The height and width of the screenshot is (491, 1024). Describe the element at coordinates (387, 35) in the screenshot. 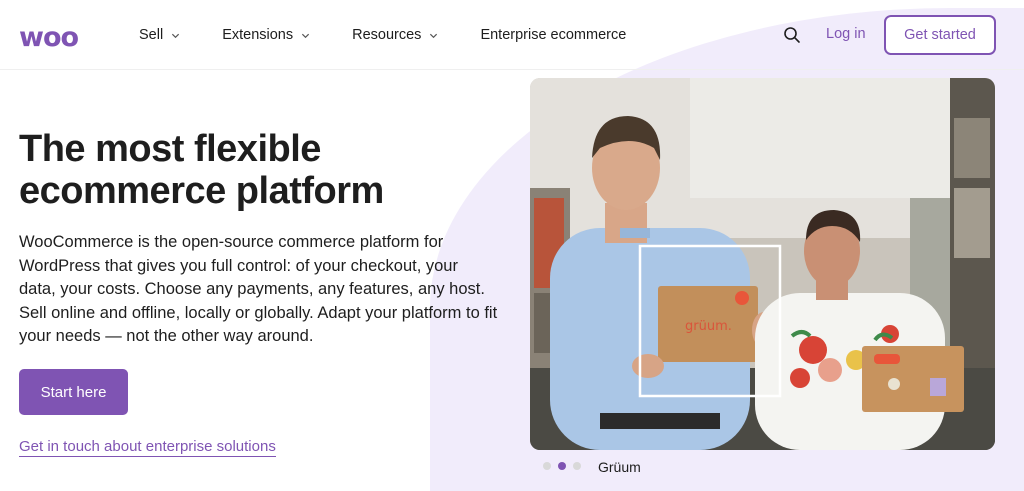

I see `nav-label: Resources` at that location.